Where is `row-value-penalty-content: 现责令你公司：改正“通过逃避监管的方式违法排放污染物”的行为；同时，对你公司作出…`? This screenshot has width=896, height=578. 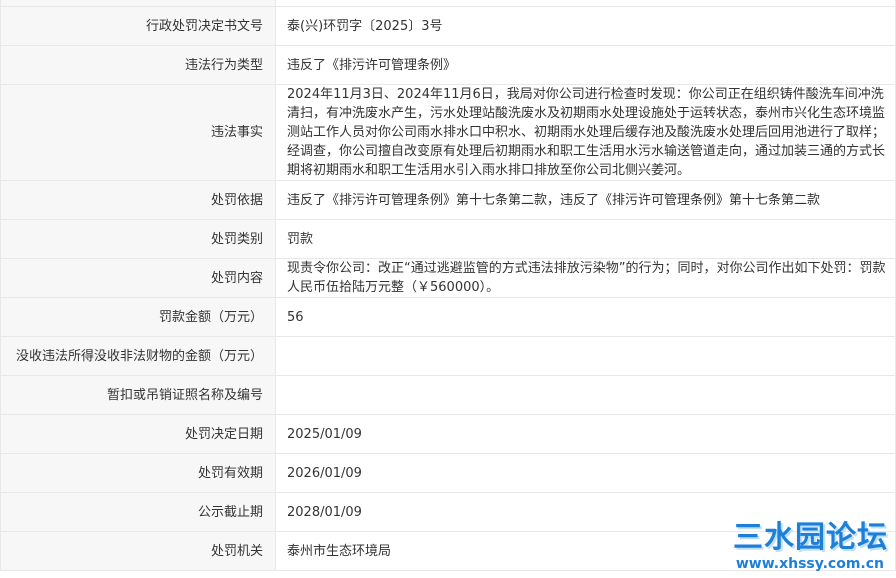
row-value-penalty-content: 现责令你公司：改正“通过逃避监管的方式违法排放污染物”的行为；同时，对你公司作出… is located at coordinates (585, 278).